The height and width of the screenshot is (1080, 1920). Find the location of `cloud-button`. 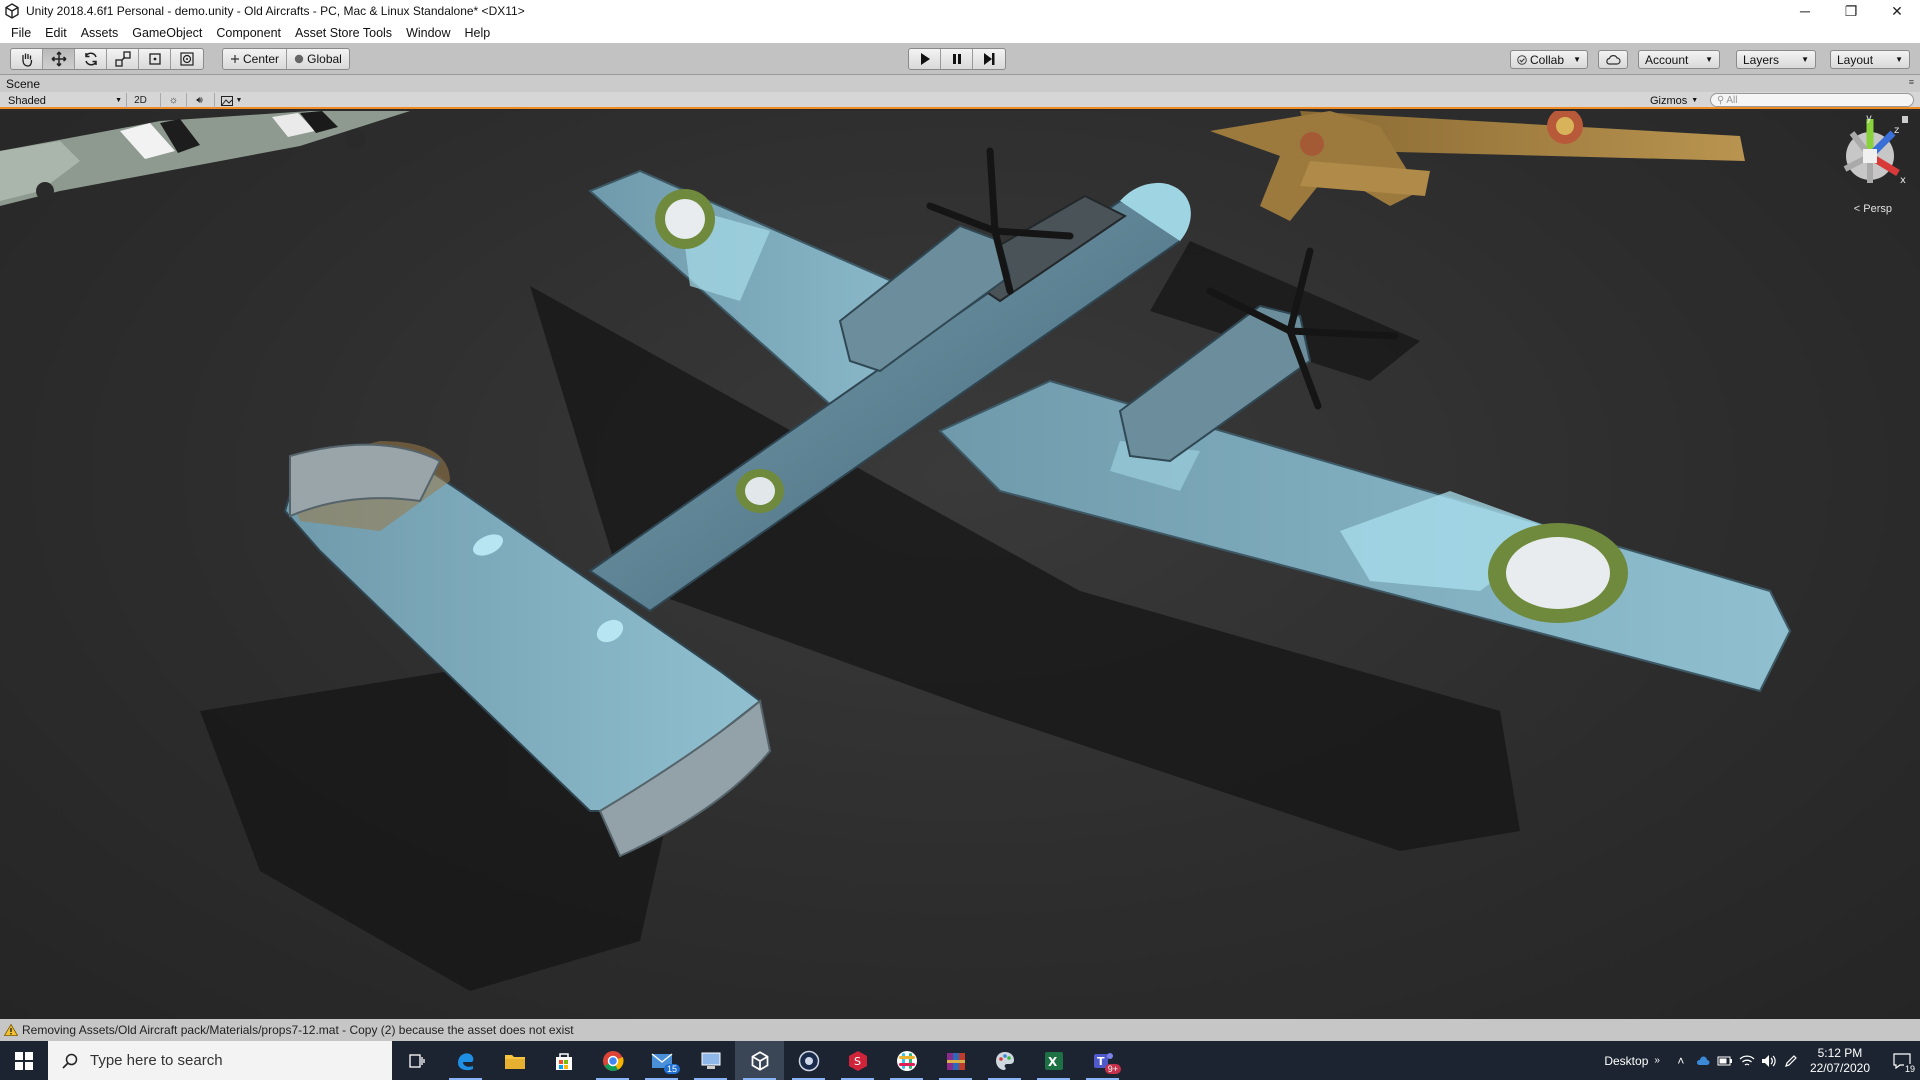

cloud-button is located at coordinates (1613, 59).